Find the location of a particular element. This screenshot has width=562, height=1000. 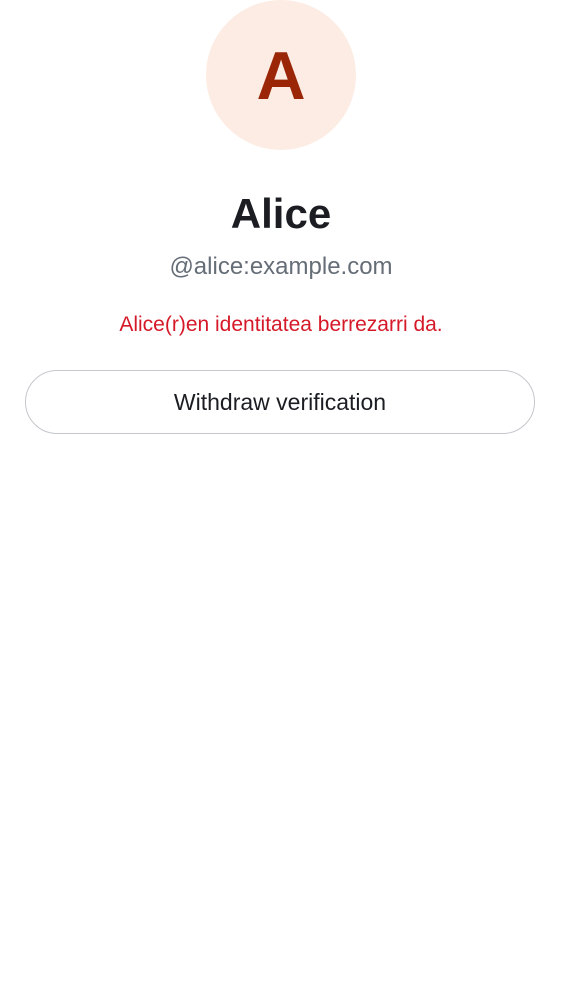

withdraw-verification-label: Withdraw verification is located at coordinates (280, 402).